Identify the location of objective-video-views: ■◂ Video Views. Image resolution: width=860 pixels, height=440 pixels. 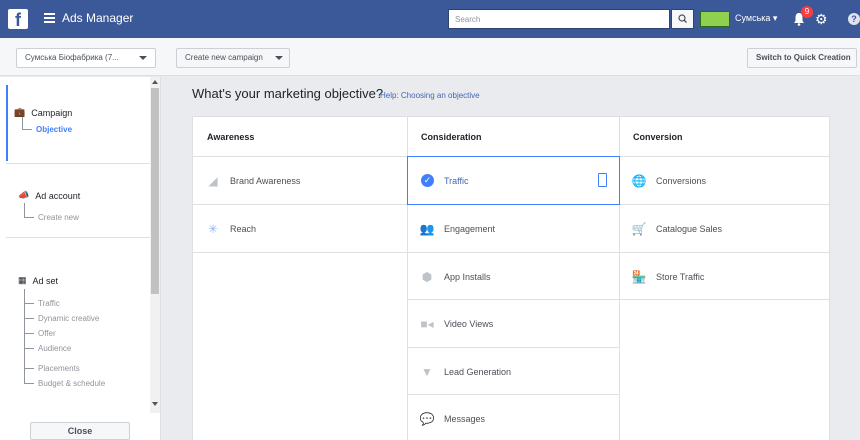
(513, 323).